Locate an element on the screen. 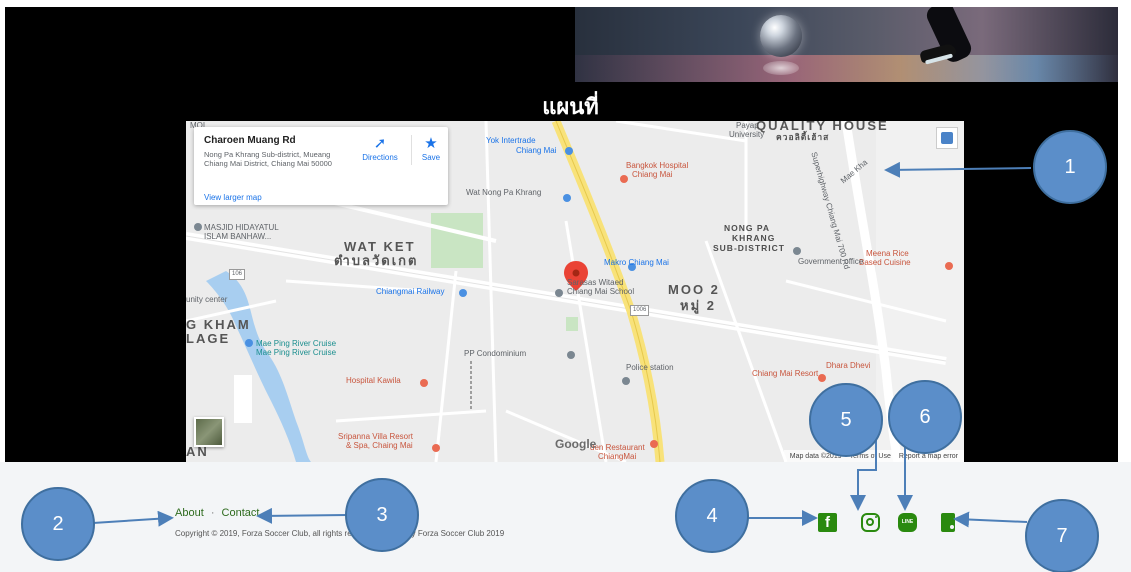 Image resolution: width=1131 pixels, height=572 pixels. callout-2: 2 is located at coordinates (58, 524).